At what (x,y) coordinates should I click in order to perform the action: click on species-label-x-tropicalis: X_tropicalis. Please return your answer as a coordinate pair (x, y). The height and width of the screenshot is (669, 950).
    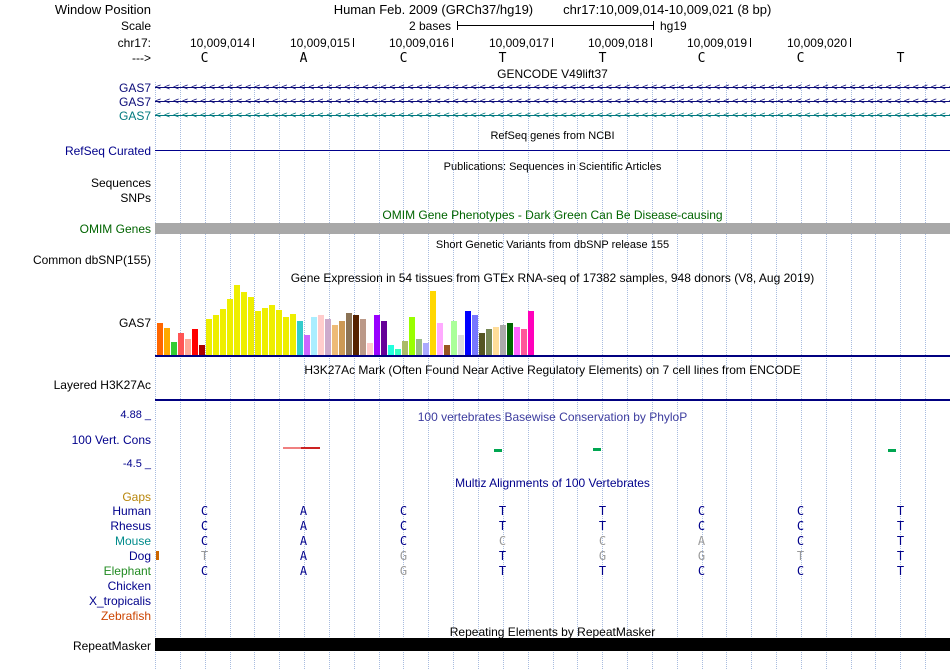
    Looking at the image, I should click on (75, 601).